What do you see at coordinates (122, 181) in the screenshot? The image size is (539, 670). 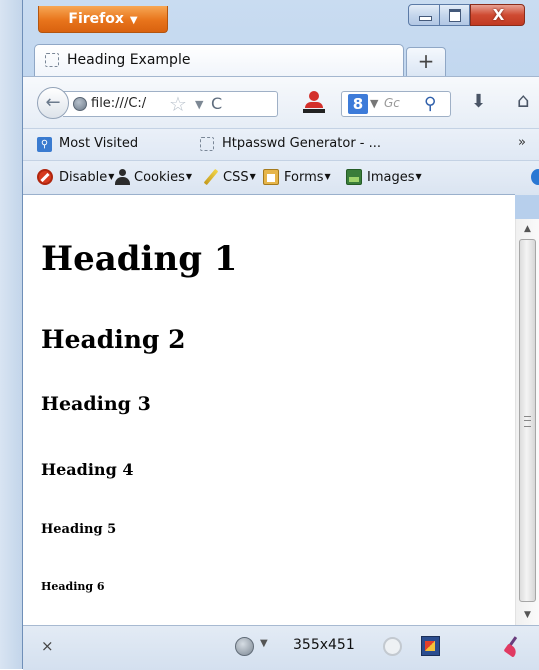 I see `cookies-icon-body` at bounding box center [122, 181].